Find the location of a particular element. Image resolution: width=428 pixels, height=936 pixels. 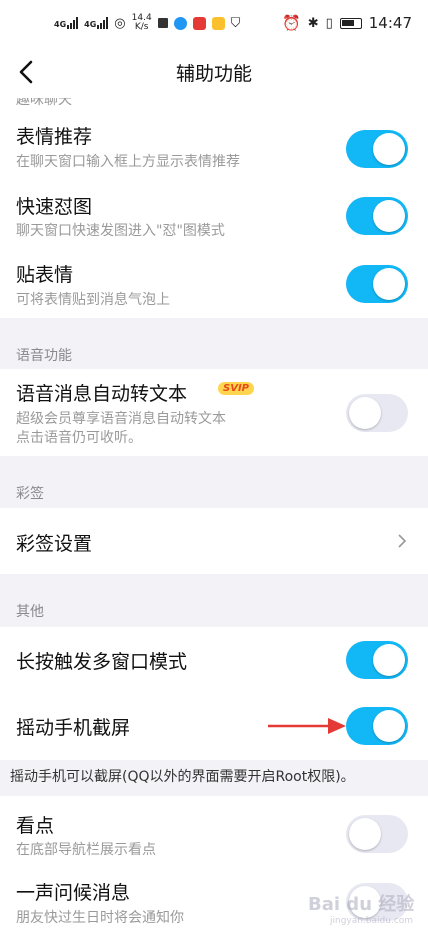

setting-subtitle-line2: 点击语音仍可收听。 is located at coordinates (79, 438).